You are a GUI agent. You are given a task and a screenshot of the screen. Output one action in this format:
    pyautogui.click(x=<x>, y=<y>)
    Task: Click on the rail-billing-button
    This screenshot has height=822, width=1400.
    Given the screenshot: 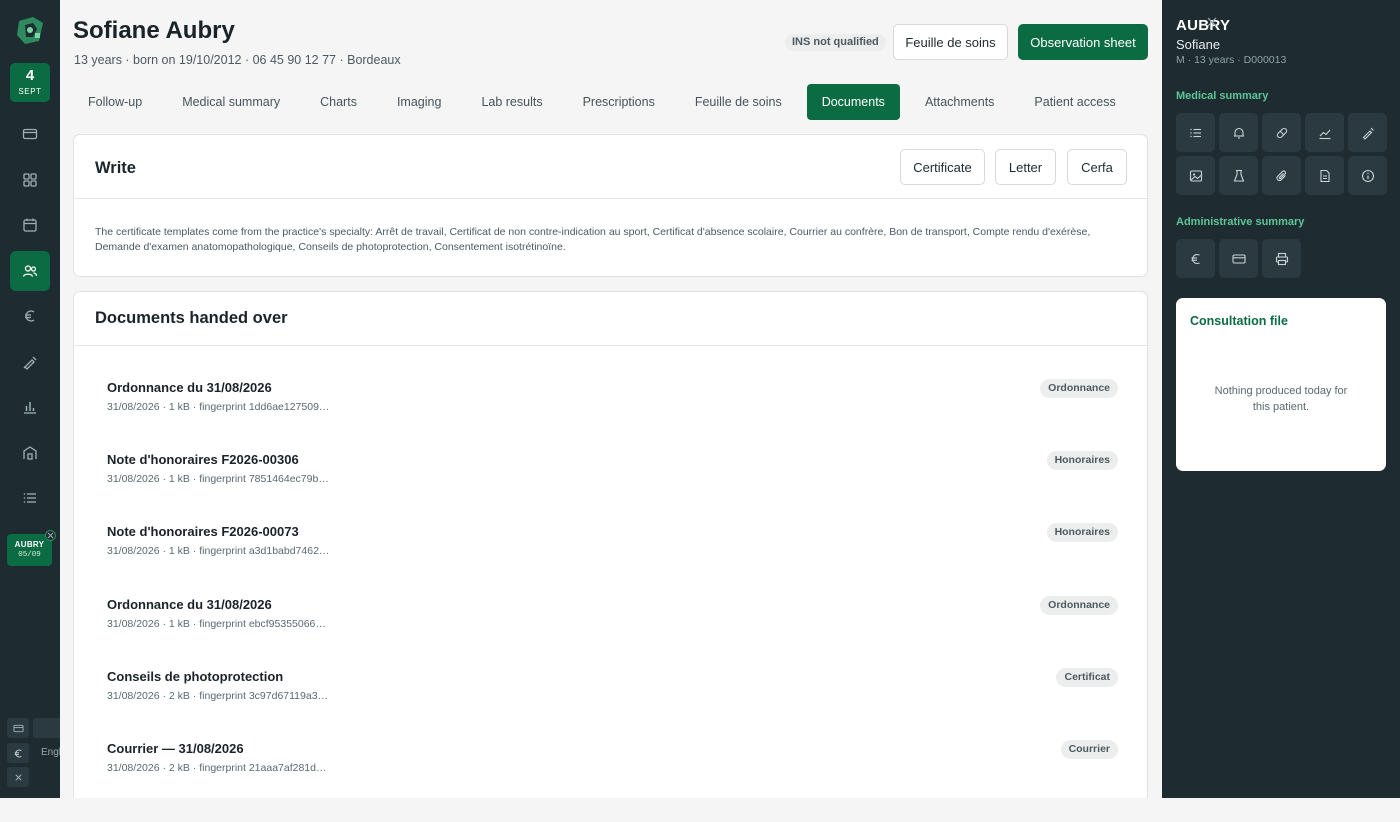 What is the action you would take?
    pyautogui.click(x=30, y=134)
    